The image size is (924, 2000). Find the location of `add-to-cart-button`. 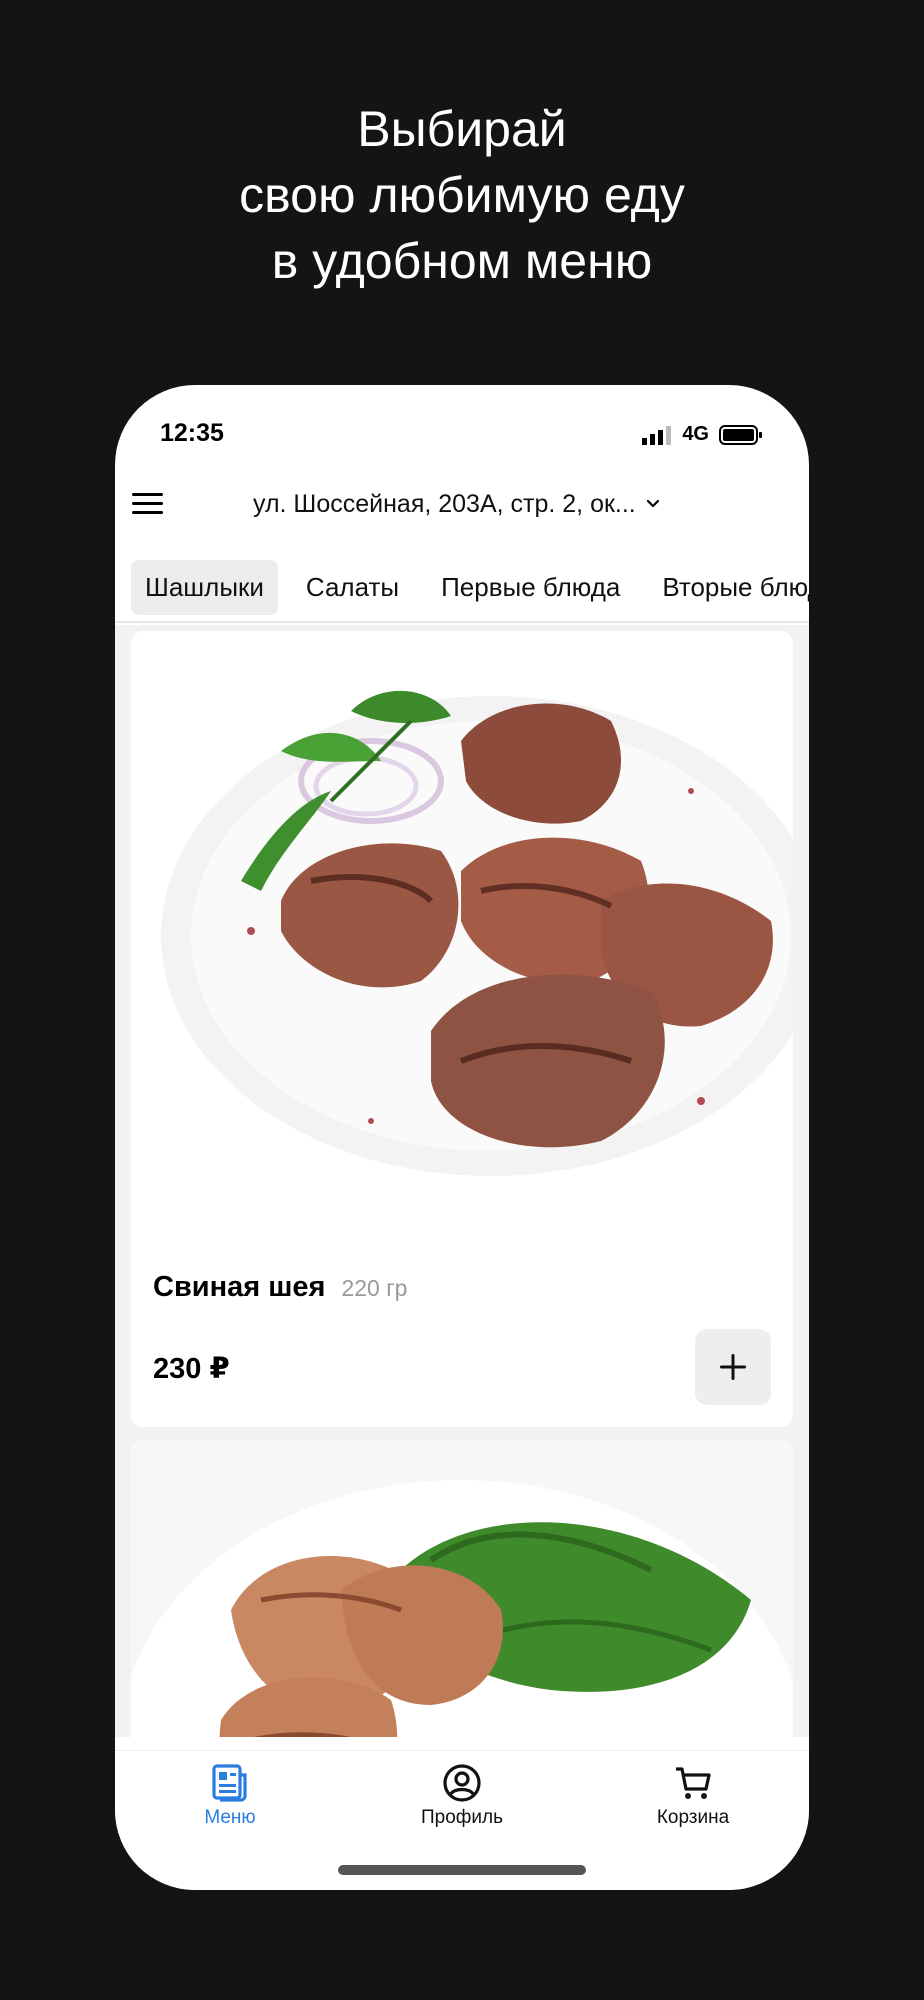

add-to-cart-button is located at coordinates (733, 1367).